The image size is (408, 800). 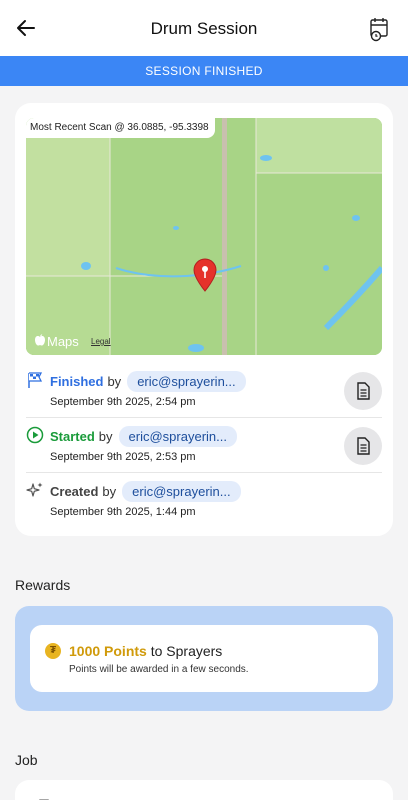 What do you see at coordinates (120, 128) in the screenshot?
I see `map-caption: Most Recent Scan @ 36.0885, -95.3398` at bounding box center [120, 128].